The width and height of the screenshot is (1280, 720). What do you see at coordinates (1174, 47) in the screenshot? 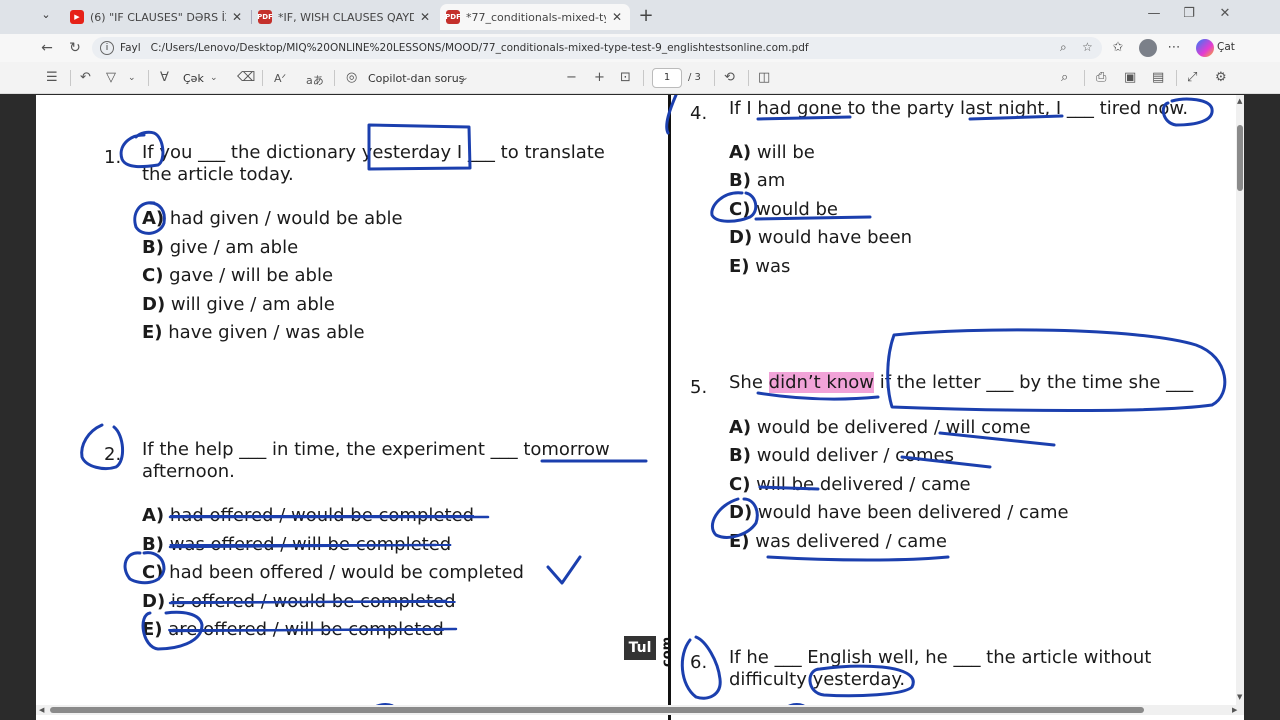
I see `more-menu-icon: ⋯` at bounding box center [1174, 47].